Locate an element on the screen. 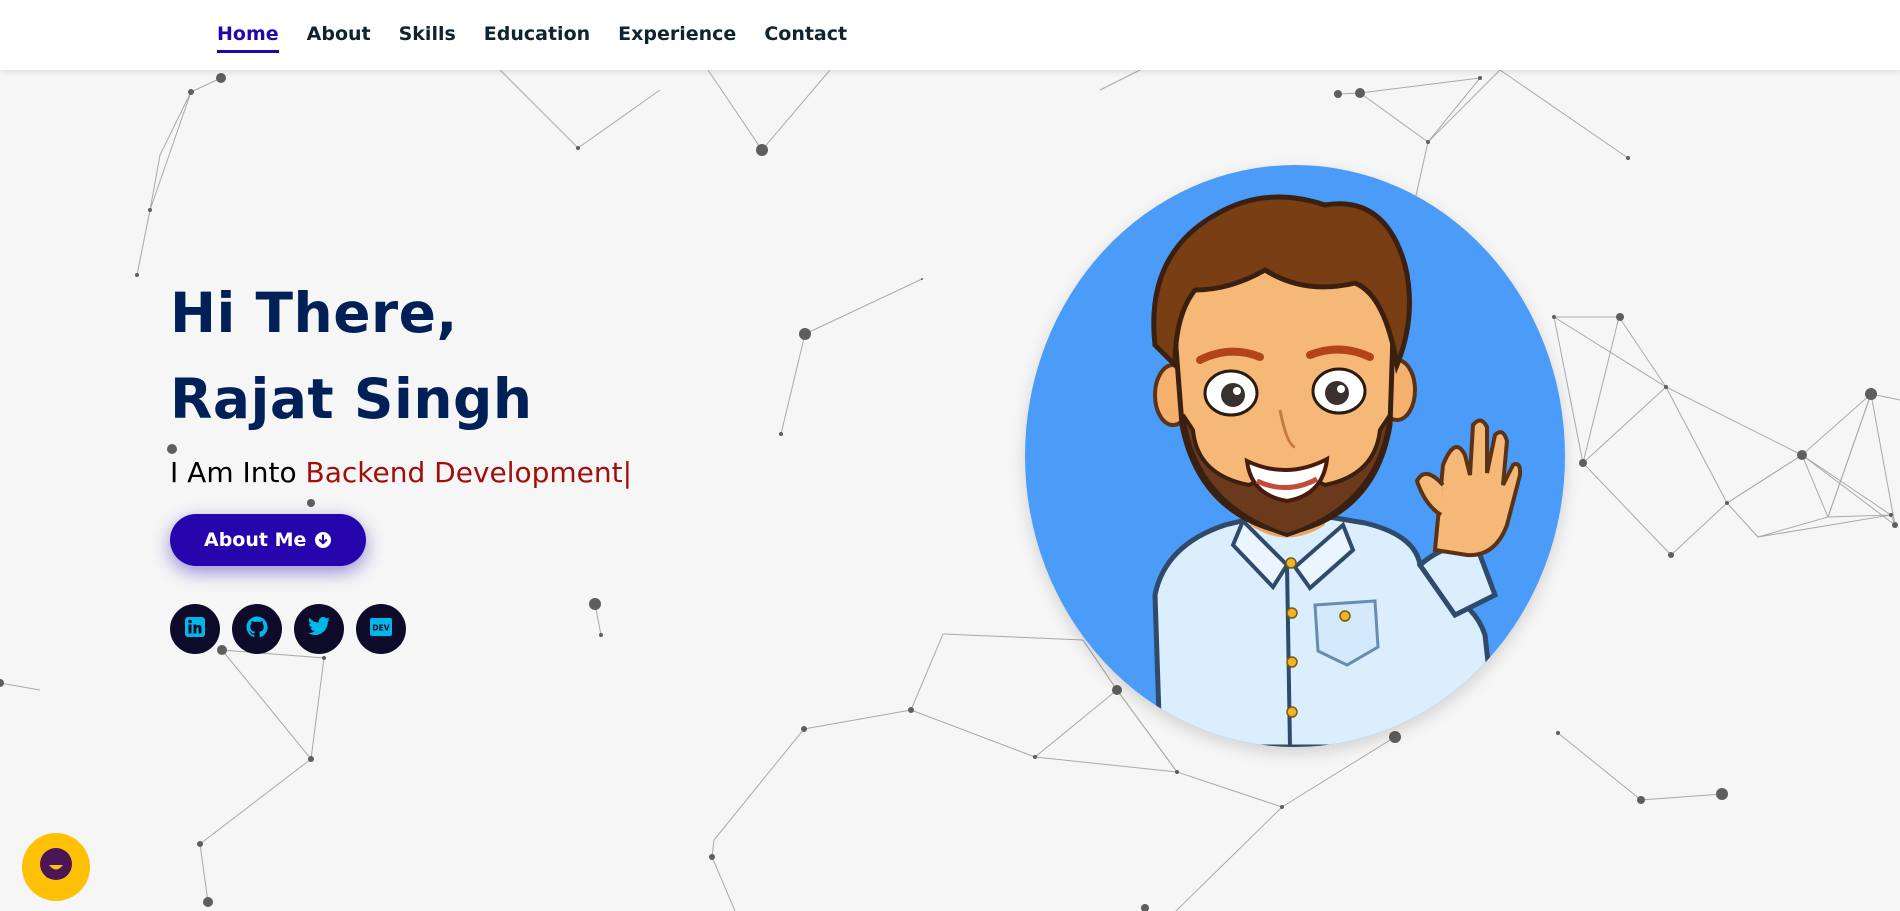  nav-link-about: About is located at coordinates (339, 35).